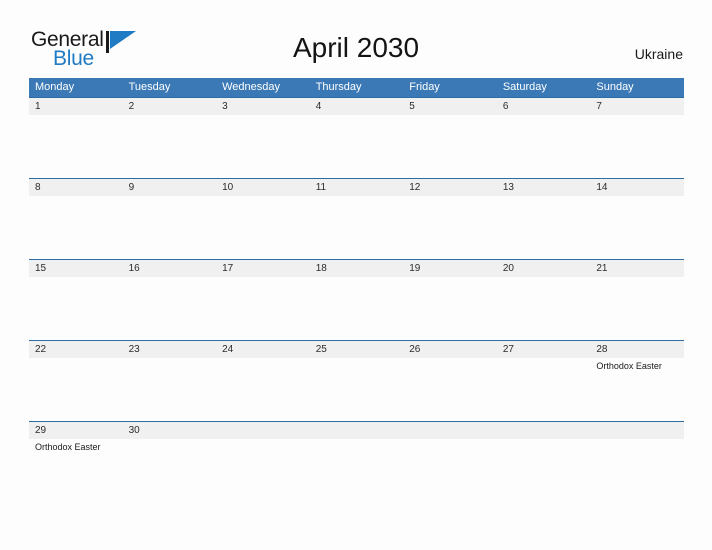 The width and height of the screenshot is (712, 550). I want to click on day-header-wednesday: Wednesday, so click(251, 87).